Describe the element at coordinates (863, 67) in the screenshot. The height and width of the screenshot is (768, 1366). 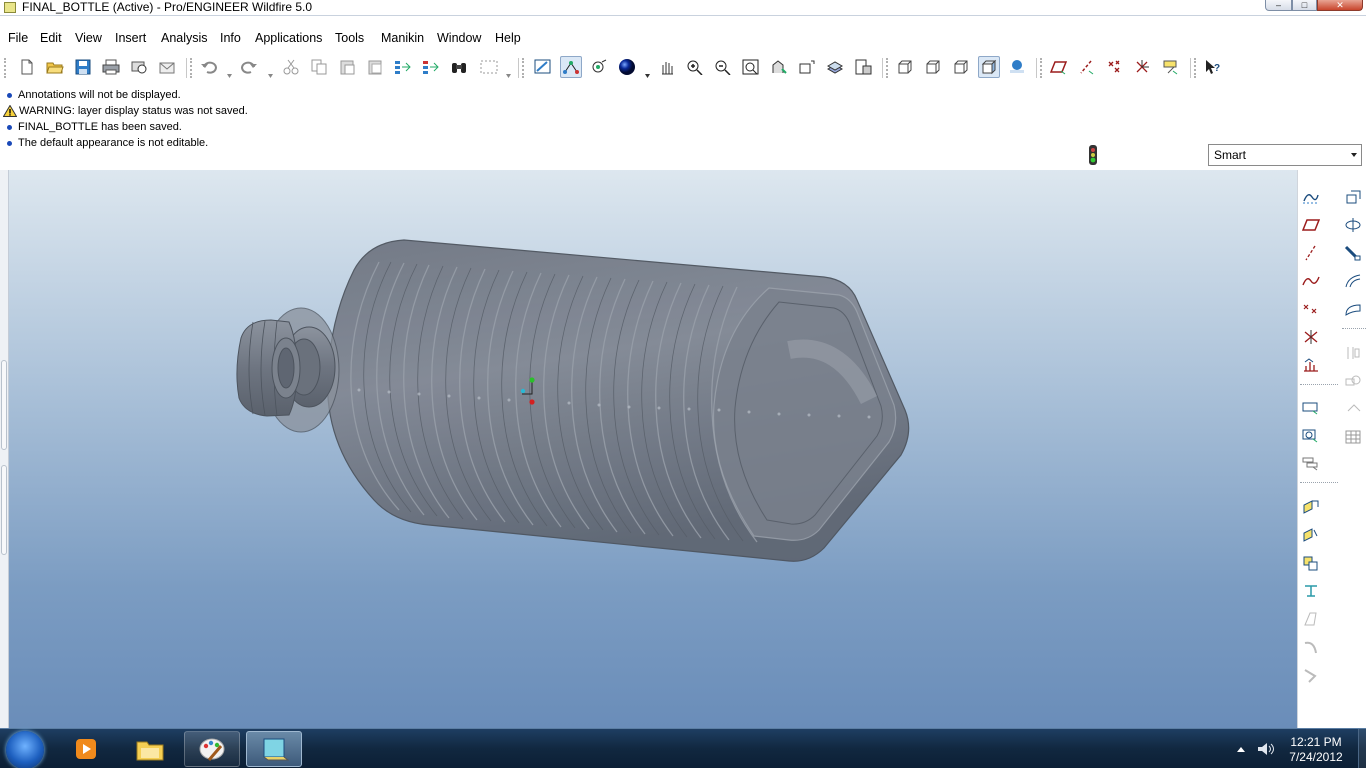
I see `view-manager-icon` at that location.